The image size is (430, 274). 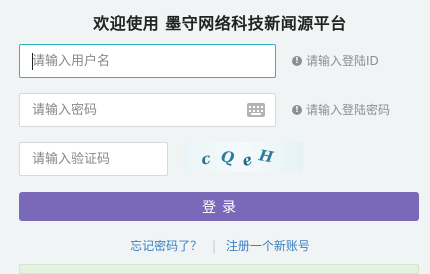 What do you see at coordinates (256, 110) in the screenshot?
I see `keyboard-icon` at bounding box center [256, 110].